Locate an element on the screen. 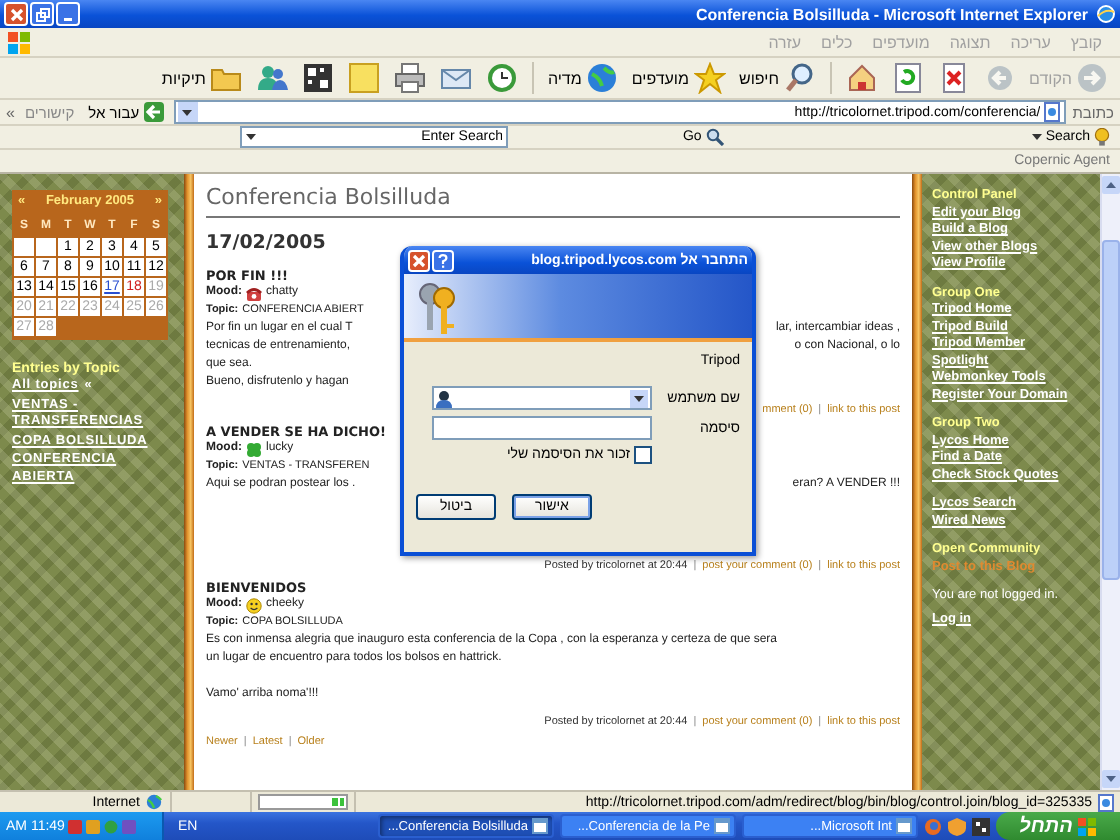 This screenshot has height=840, width=1120. scroll-up-button is located at coordinates (1111, 185).